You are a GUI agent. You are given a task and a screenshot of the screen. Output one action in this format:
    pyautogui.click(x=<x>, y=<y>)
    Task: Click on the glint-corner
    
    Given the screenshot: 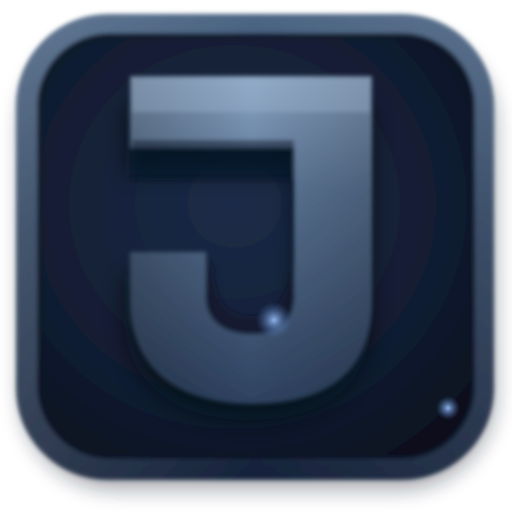 What is the action you would take?
    pyautogui.click(x=448, y=408)
    